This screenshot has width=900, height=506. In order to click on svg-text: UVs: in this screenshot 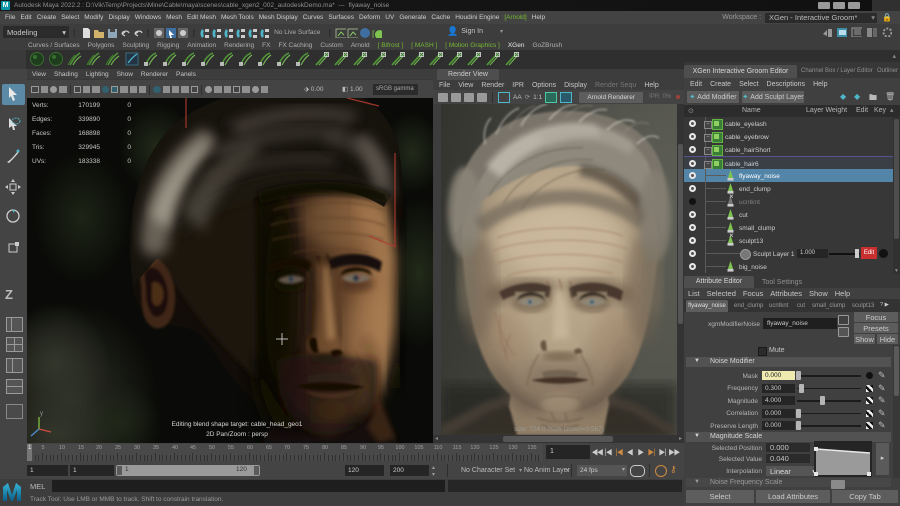, I will do `click(39, 161)`.